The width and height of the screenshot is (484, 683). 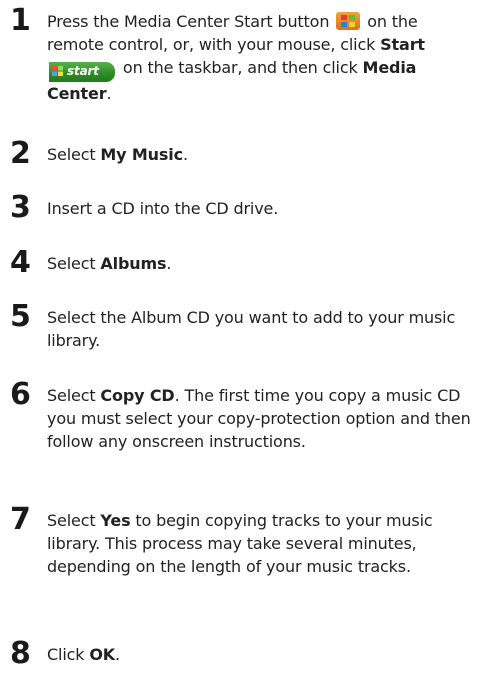 What do you see at coordinates (261, 263) in the screenshot?
I see `step-text: Select Albums.` at bounding box center [261, 263].